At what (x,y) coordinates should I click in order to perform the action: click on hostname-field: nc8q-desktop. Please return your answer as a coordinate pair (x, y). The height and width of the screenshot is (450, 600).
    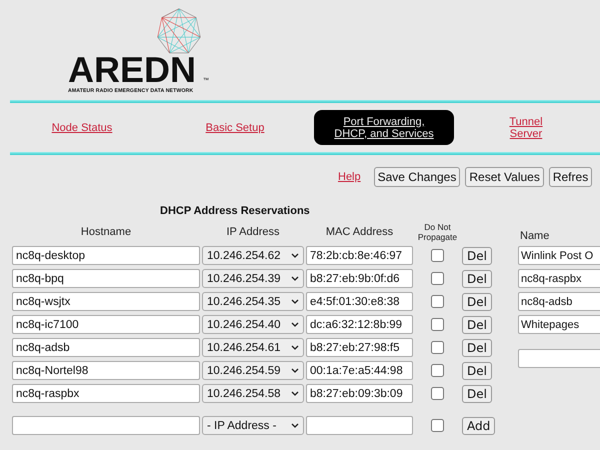
    Looking at the image, I should click on (106, 256).